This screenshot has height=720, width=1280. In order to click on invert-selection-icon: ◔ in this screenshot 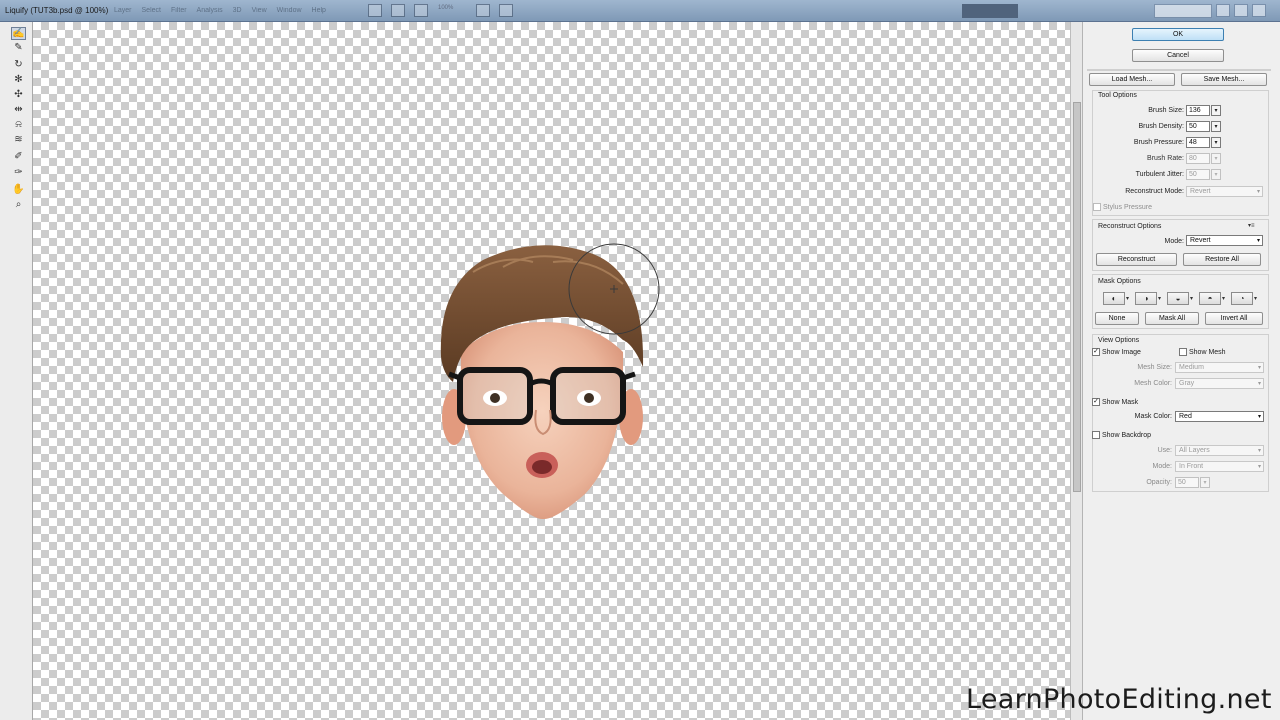, I will do `click(1242, 298)`.